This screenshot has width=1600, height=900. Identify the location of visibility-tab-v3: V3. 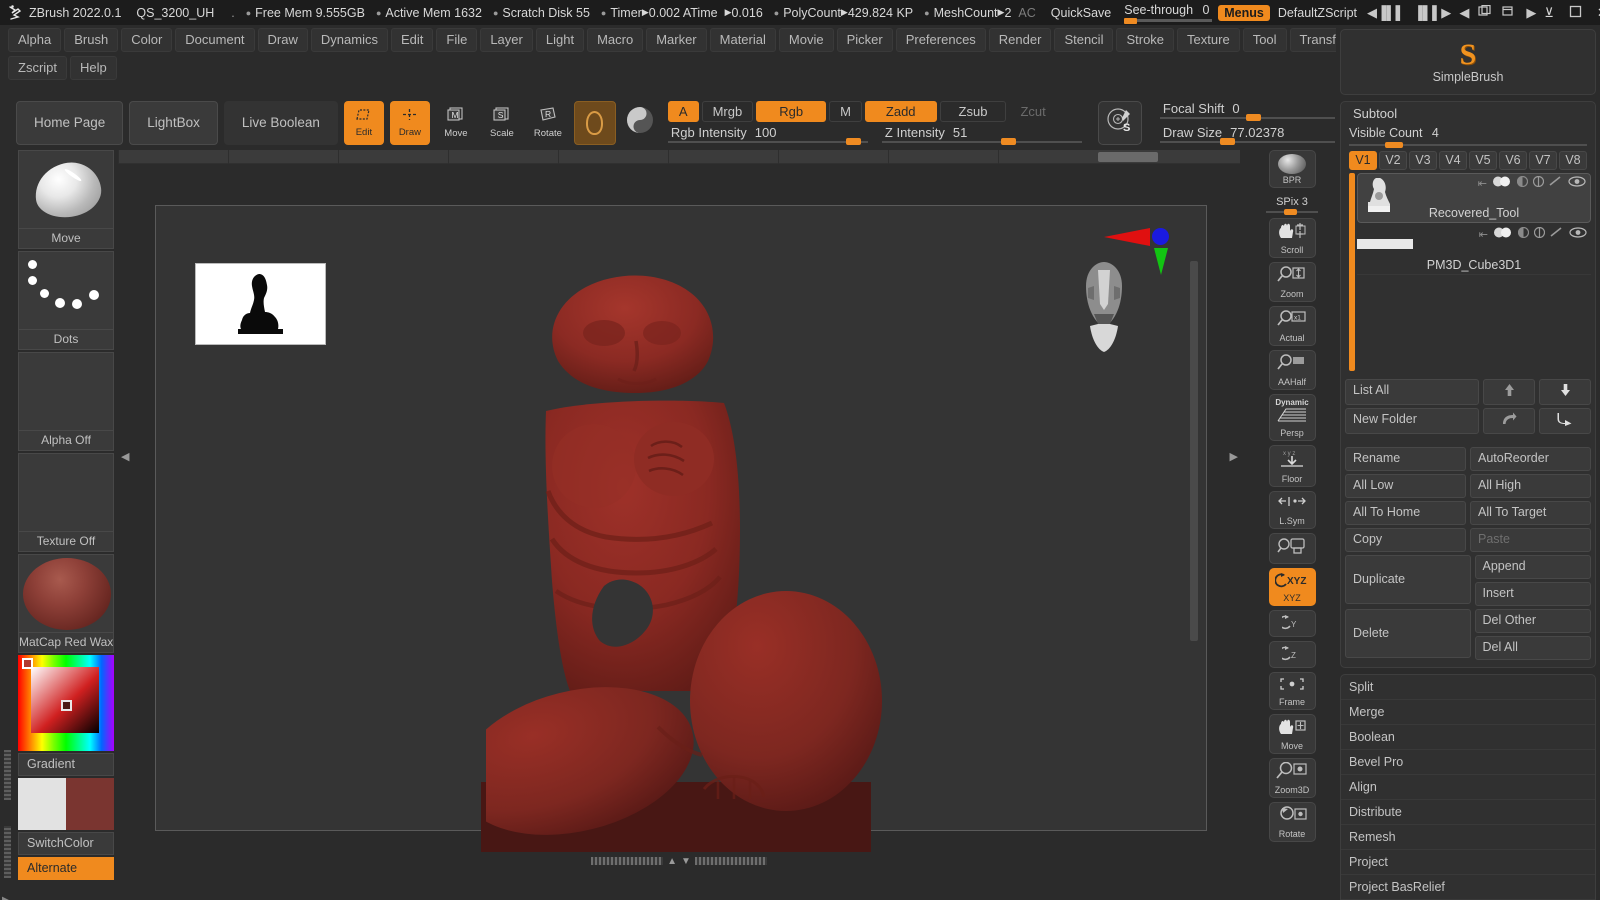
(1423, 160).